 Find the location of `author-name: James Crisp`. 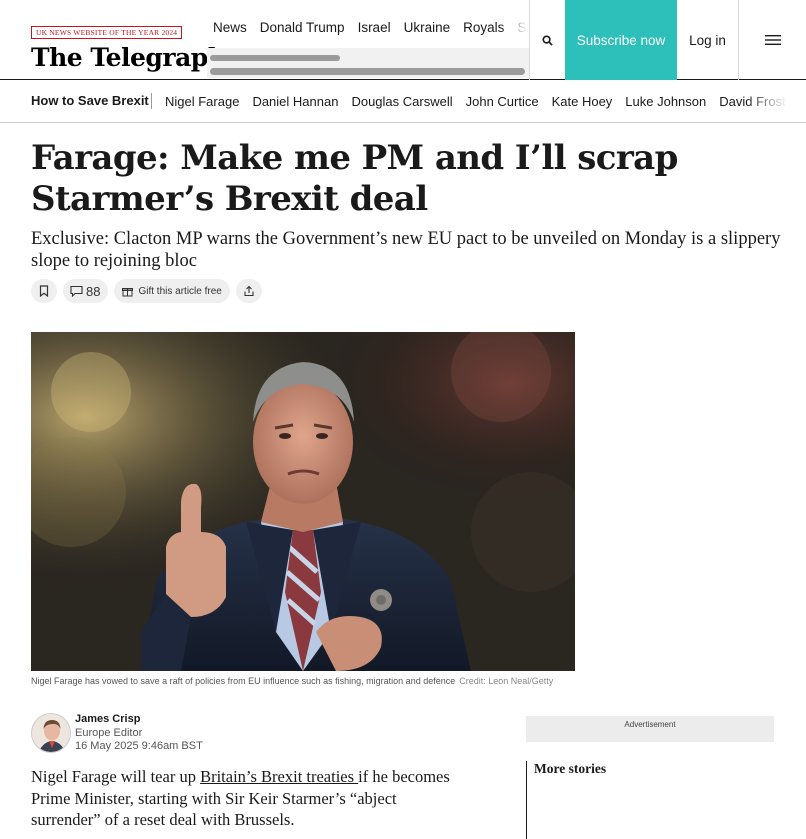

author-name: James Crisp is located at coordinates (107, 719).